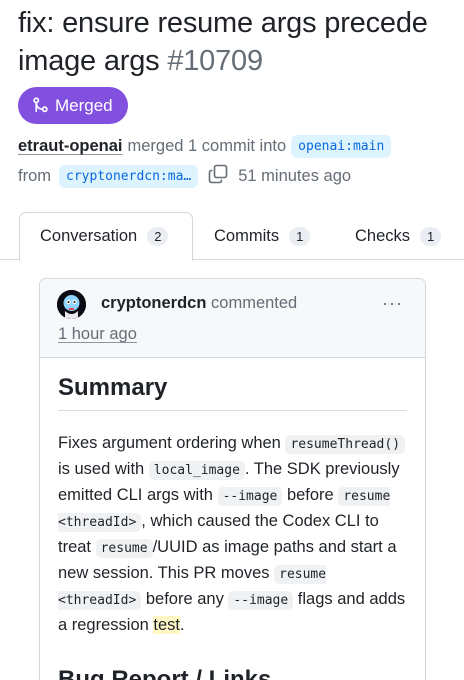  I want to click on comment-action: commented, so click(254, 303).